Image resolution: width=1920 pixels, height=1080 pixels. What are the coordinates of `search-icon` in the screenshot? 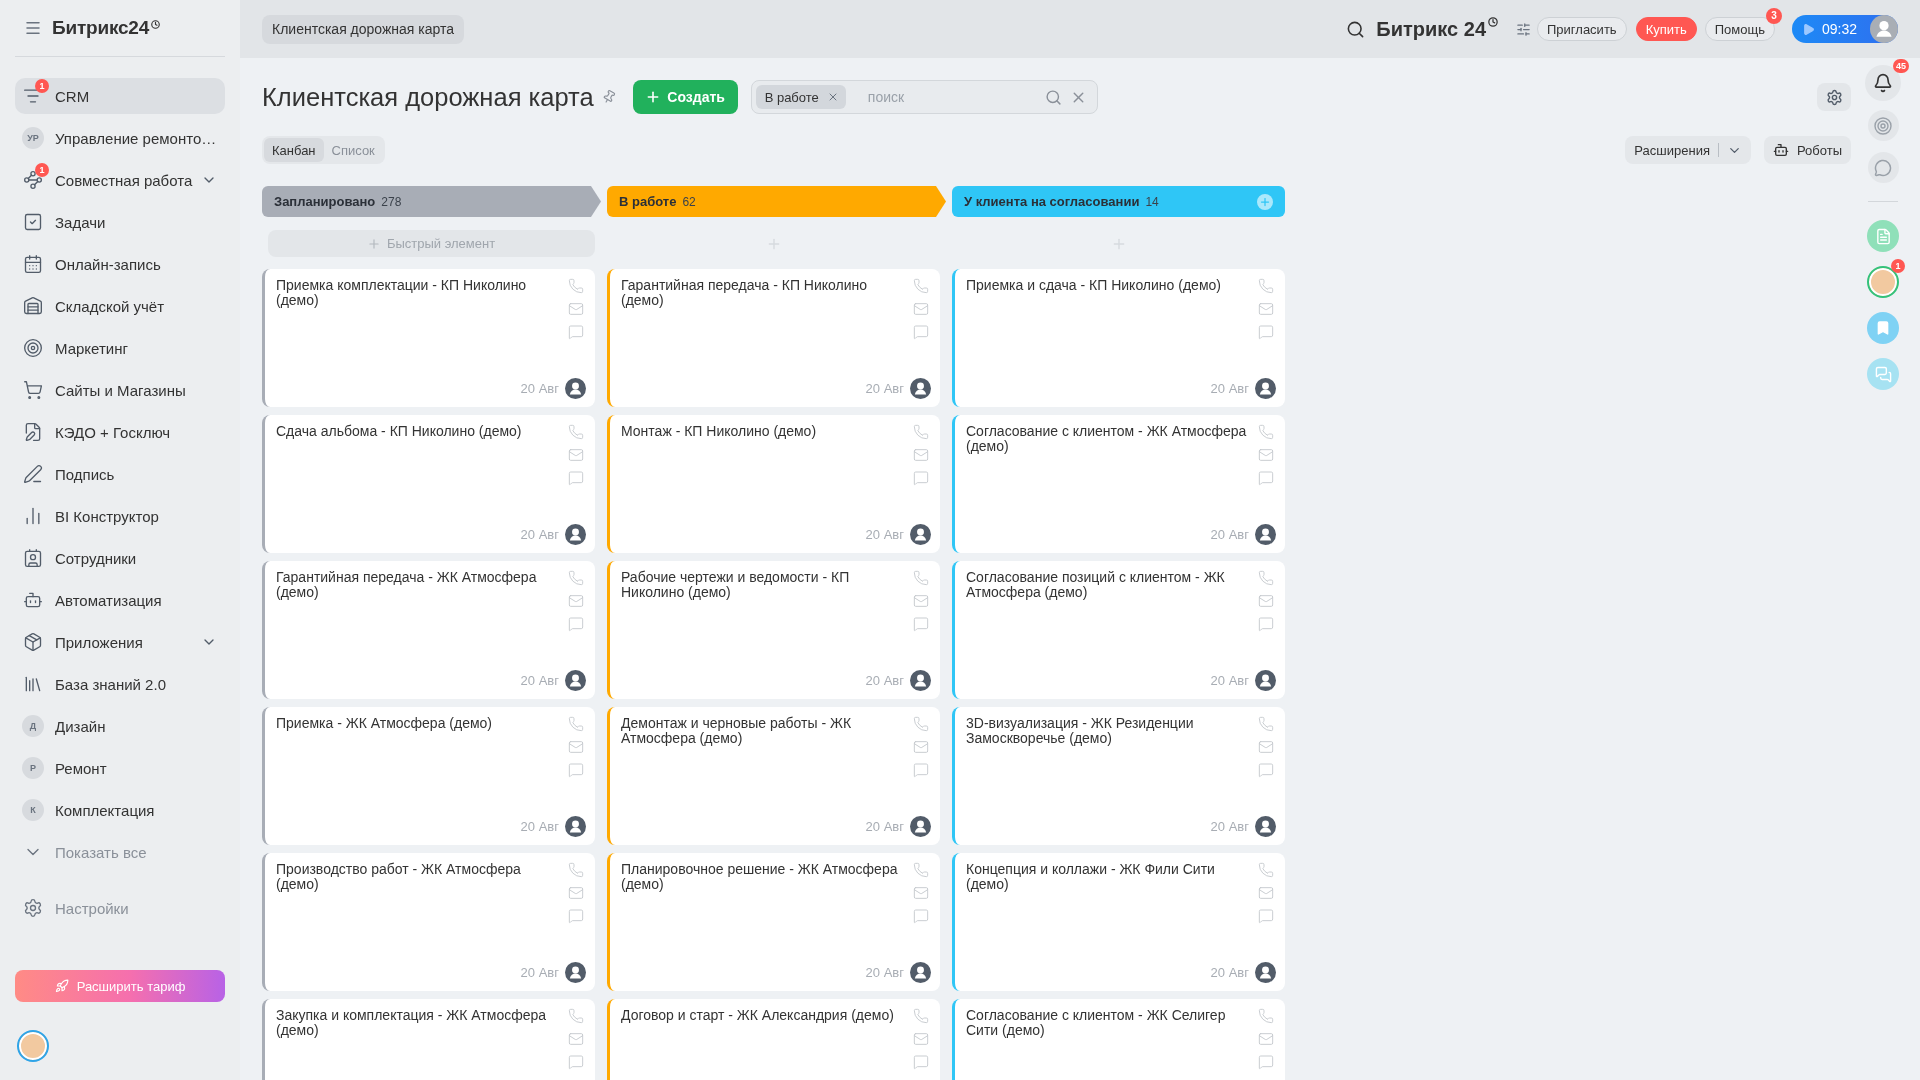 It's located at (1356, 29).